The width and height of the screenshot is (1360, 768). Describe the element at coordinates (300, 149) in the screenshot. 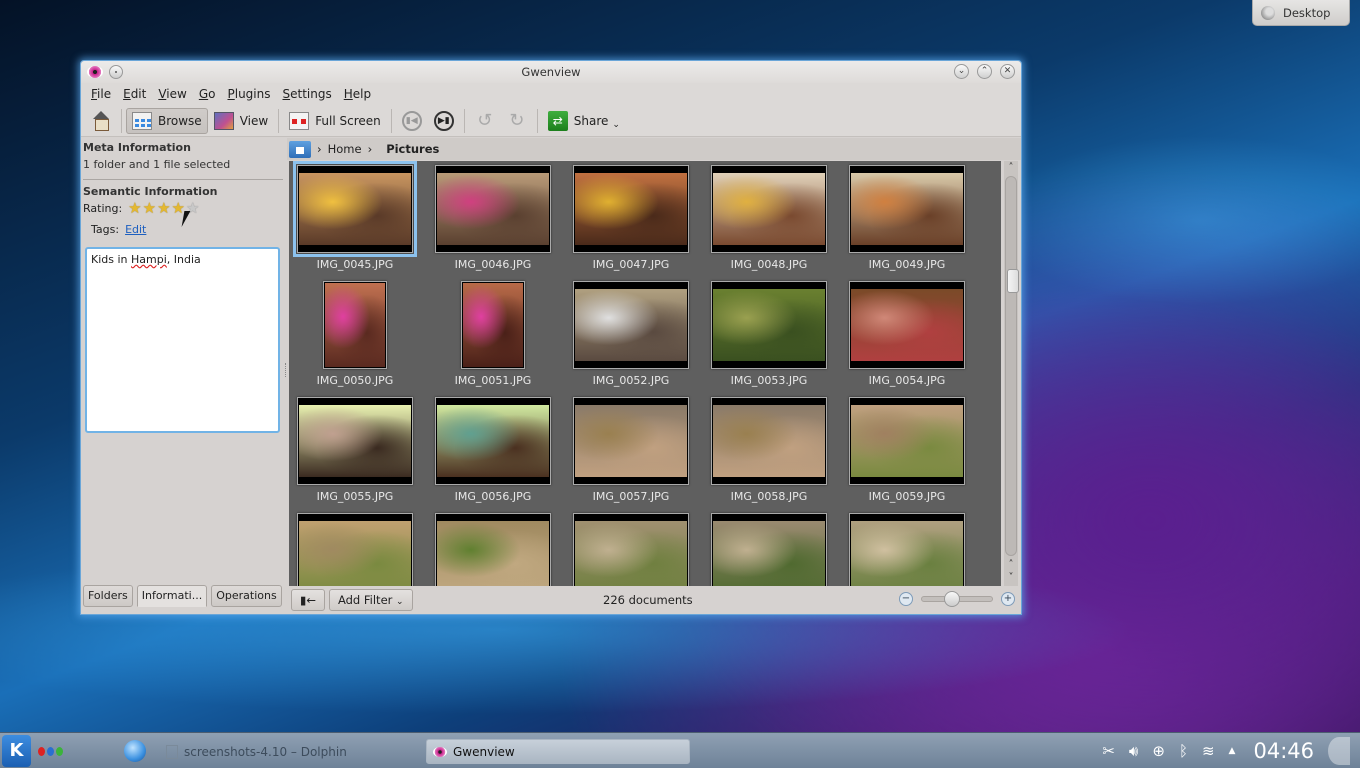

I see `places-folder-icon` at that location.